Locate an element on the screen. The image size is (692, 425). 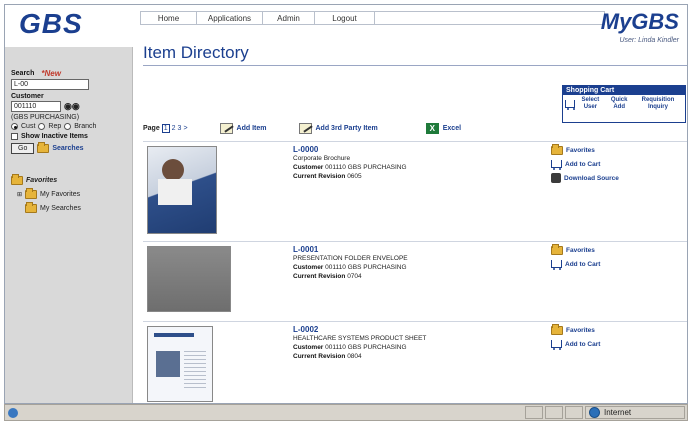
quick-add-button: Quick Add is located at coordinates (618, 104).